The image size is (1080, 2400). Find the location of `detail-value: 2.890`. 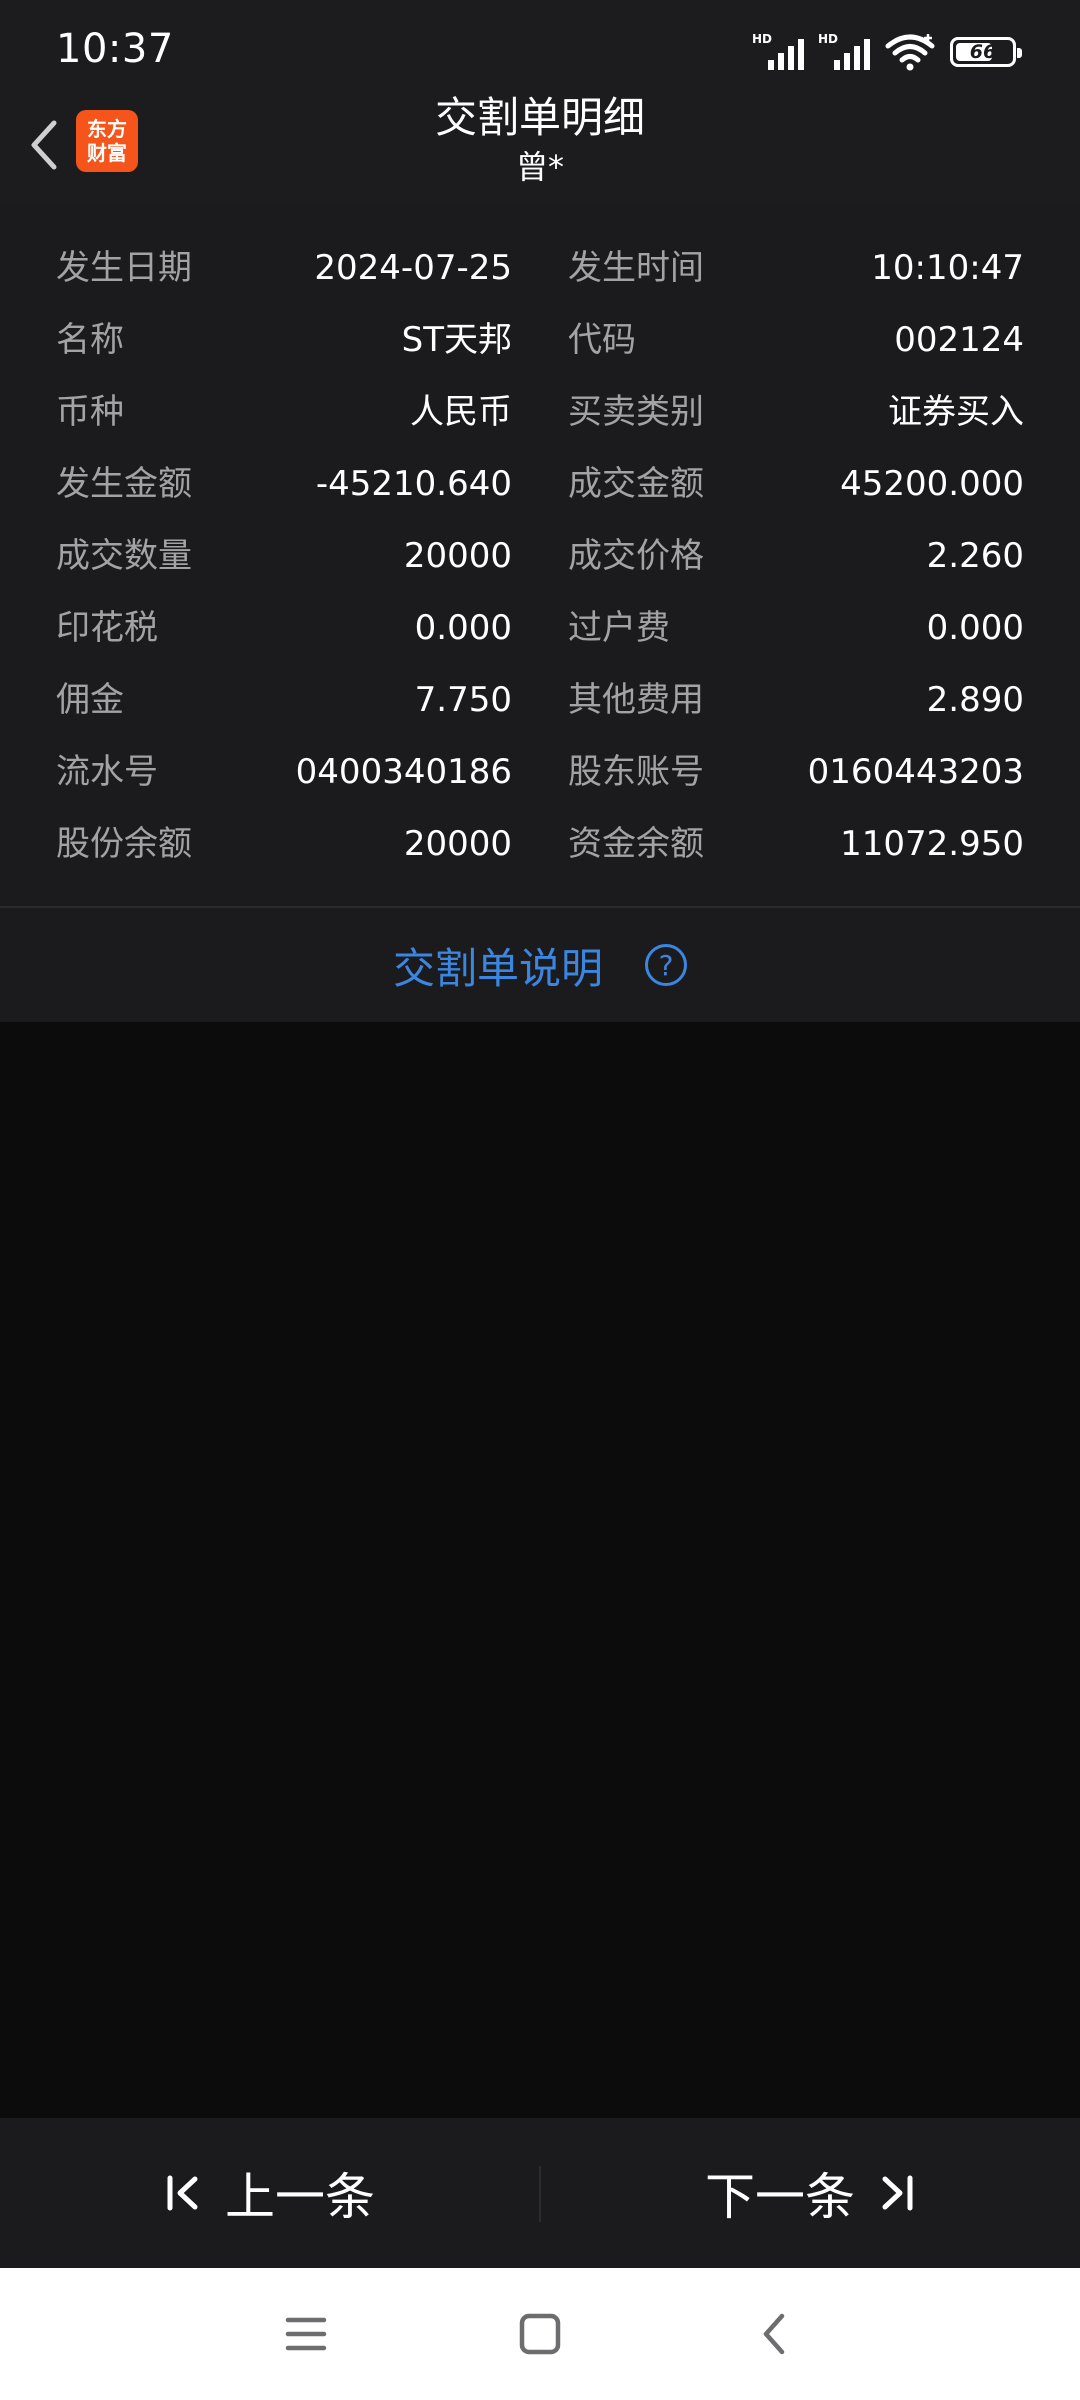

detail-value: 2.890 is located at coordinates (975, 700).